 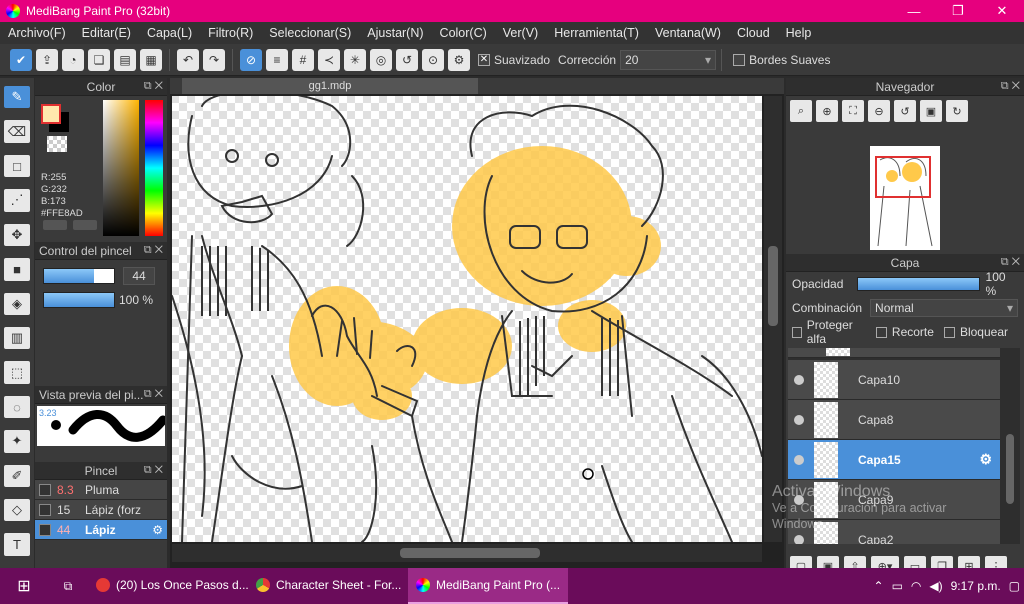 What do you see at coordinates (68, 586) in the screenshot?
I see `task-view-icon: ⧉` at bounding box center [68, 586].